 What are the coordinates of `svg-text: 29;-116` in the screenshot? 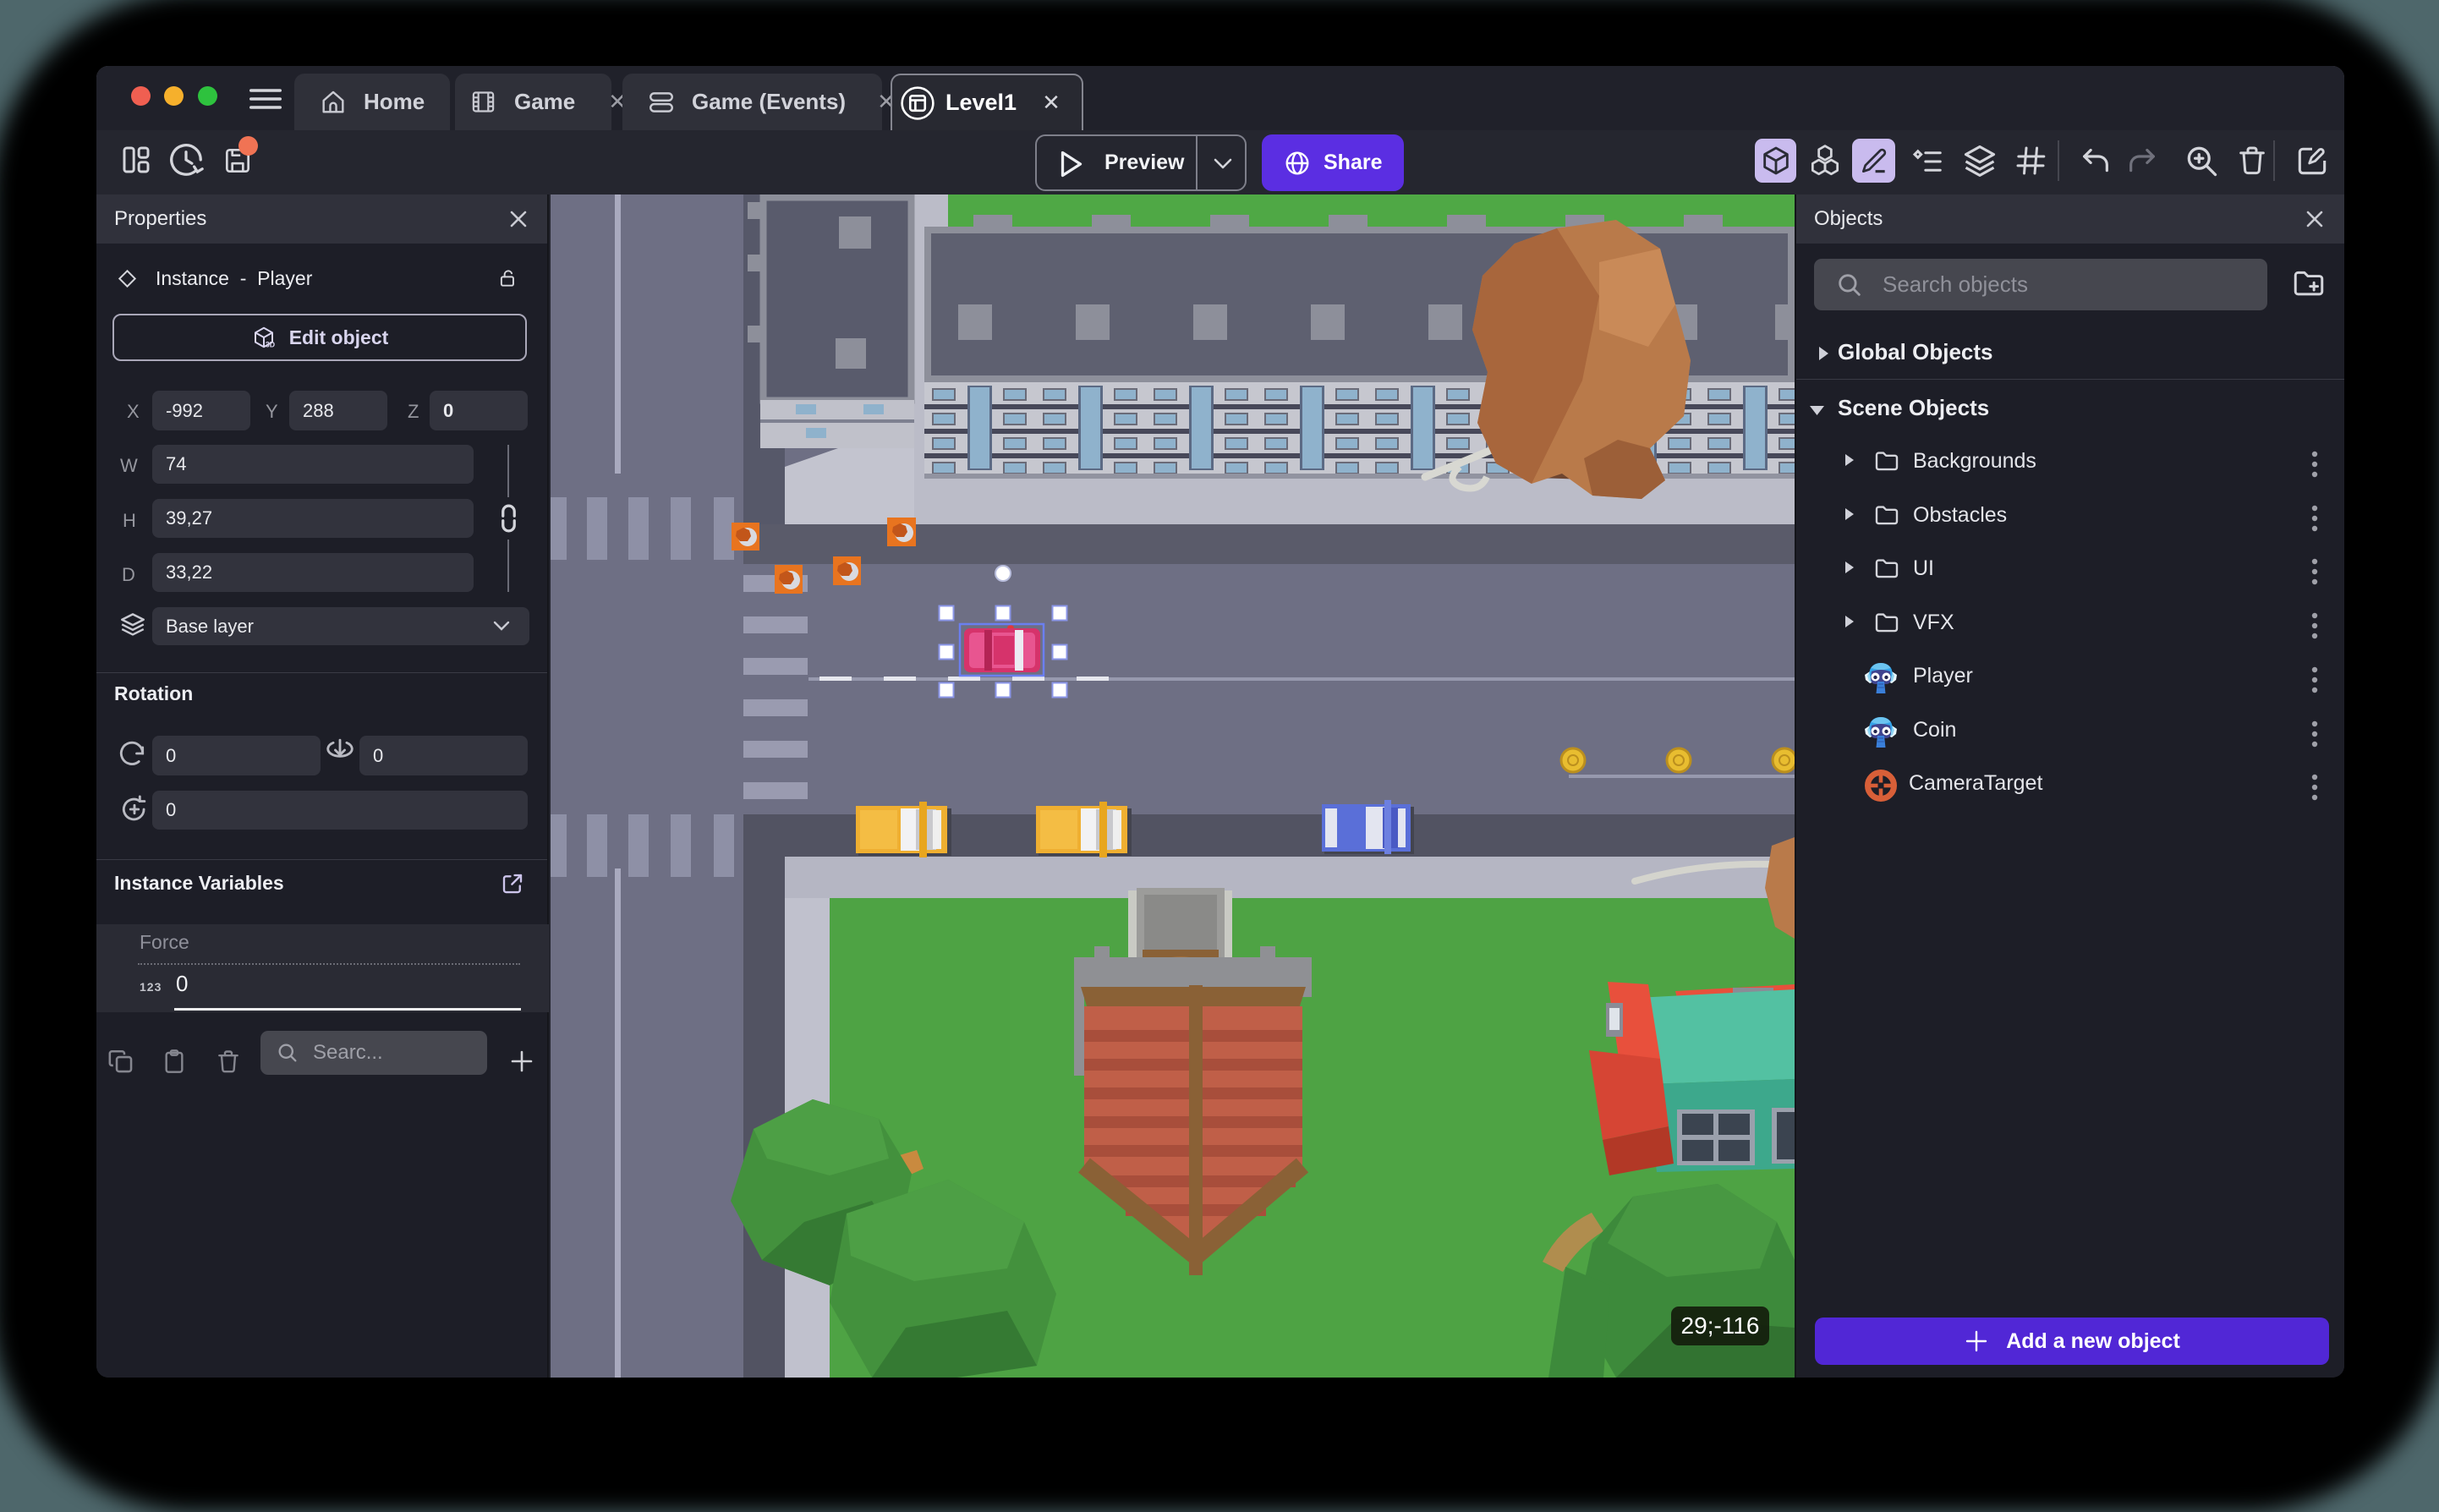 It's located at (1720, 1325).